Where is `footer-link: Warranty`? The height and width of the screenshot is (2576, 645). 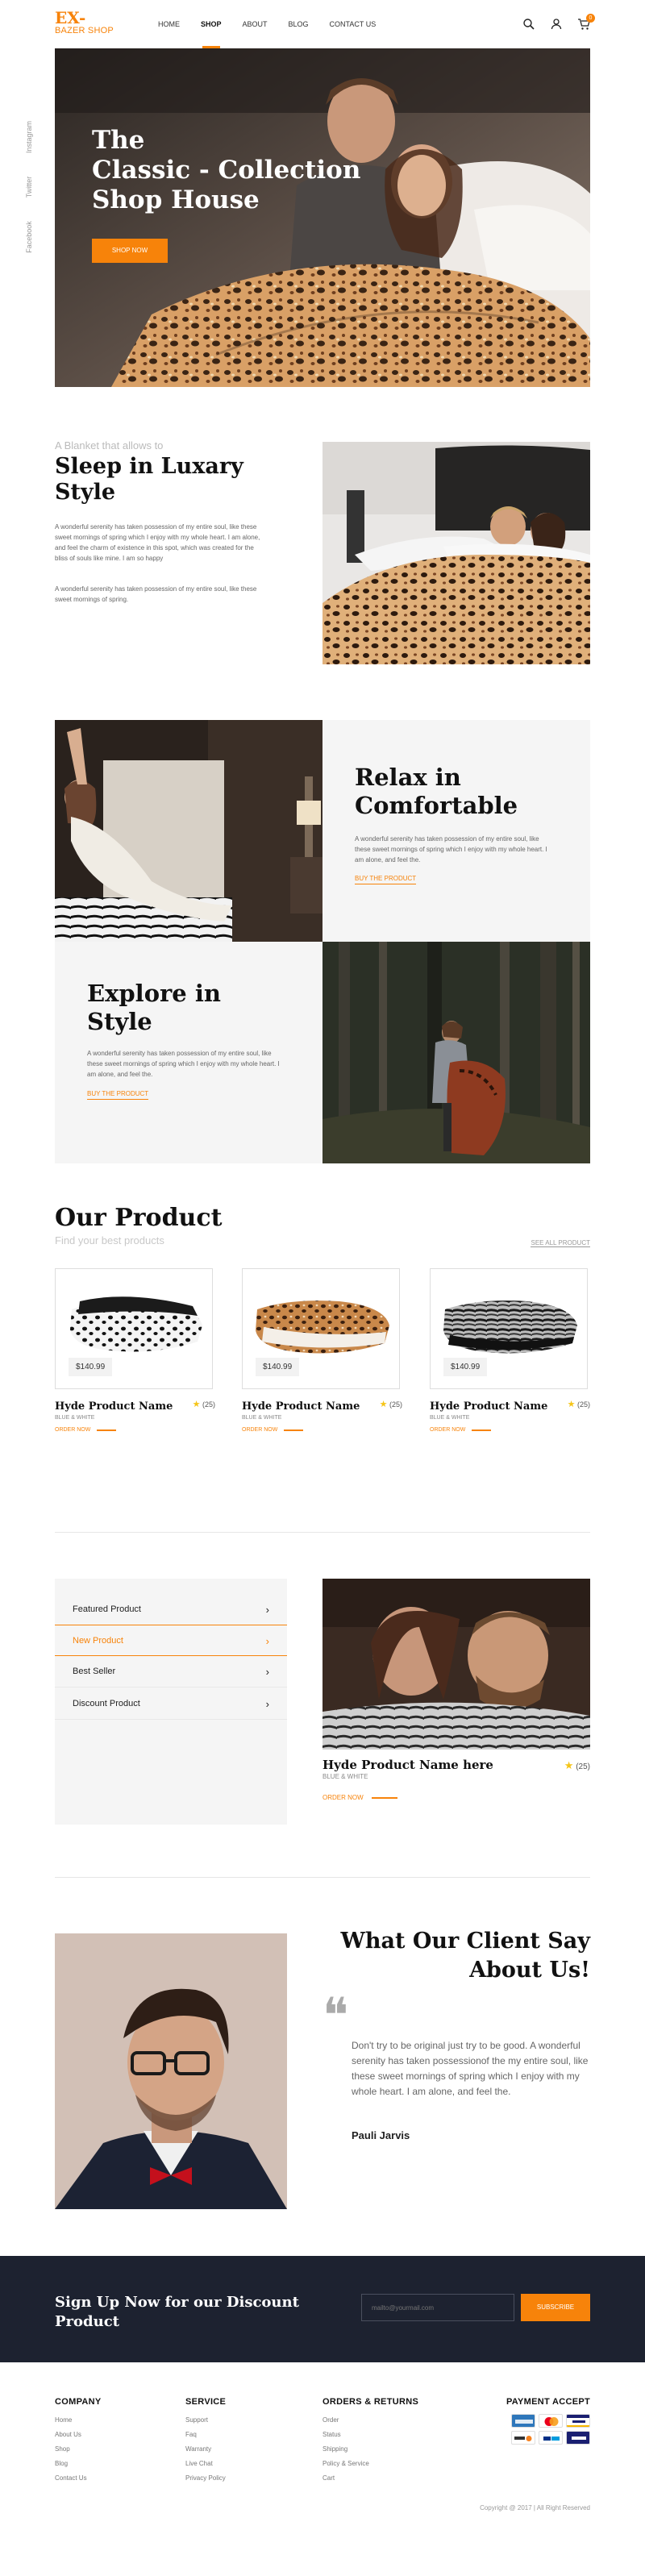 footer-link: Warranty is located at coordinates (205, 2450).